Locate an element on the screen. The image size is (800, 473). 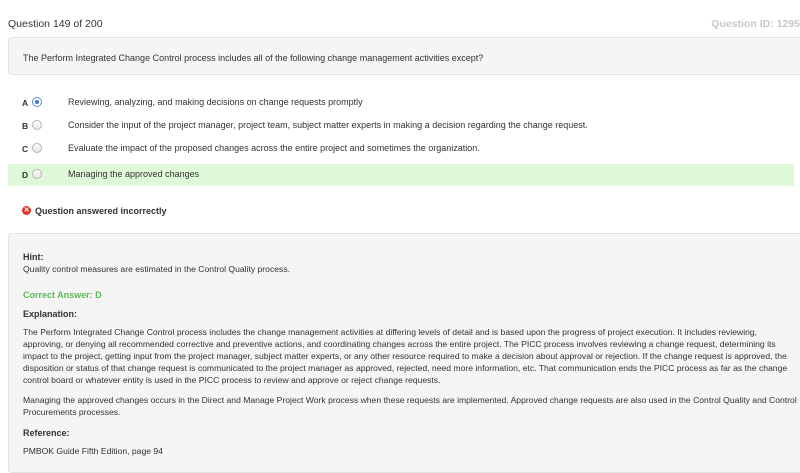
option-d: D Managing the approved changes is located at coordinates (401, 175).